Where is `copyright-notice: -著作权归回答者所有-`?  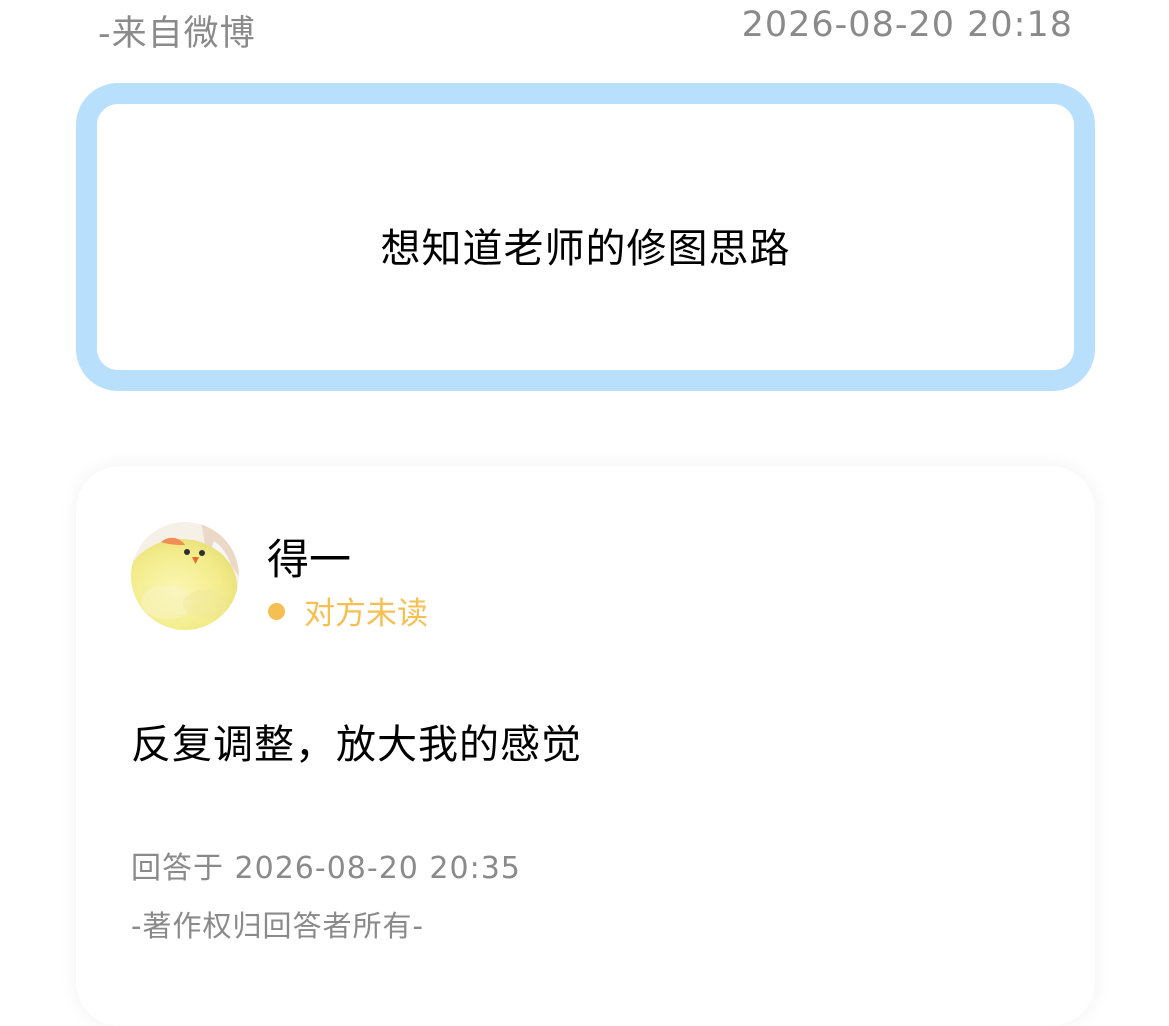 copyright-notice: -著作权归回答者所有- is located at coordinates (277, 926).